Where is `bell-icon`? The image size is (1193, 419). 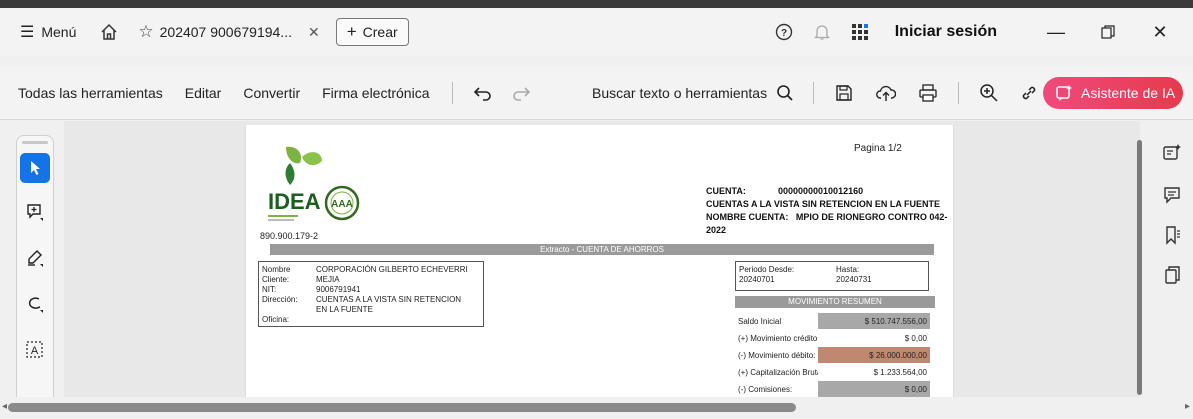
bell-icon is located at coordinates (822, 32).